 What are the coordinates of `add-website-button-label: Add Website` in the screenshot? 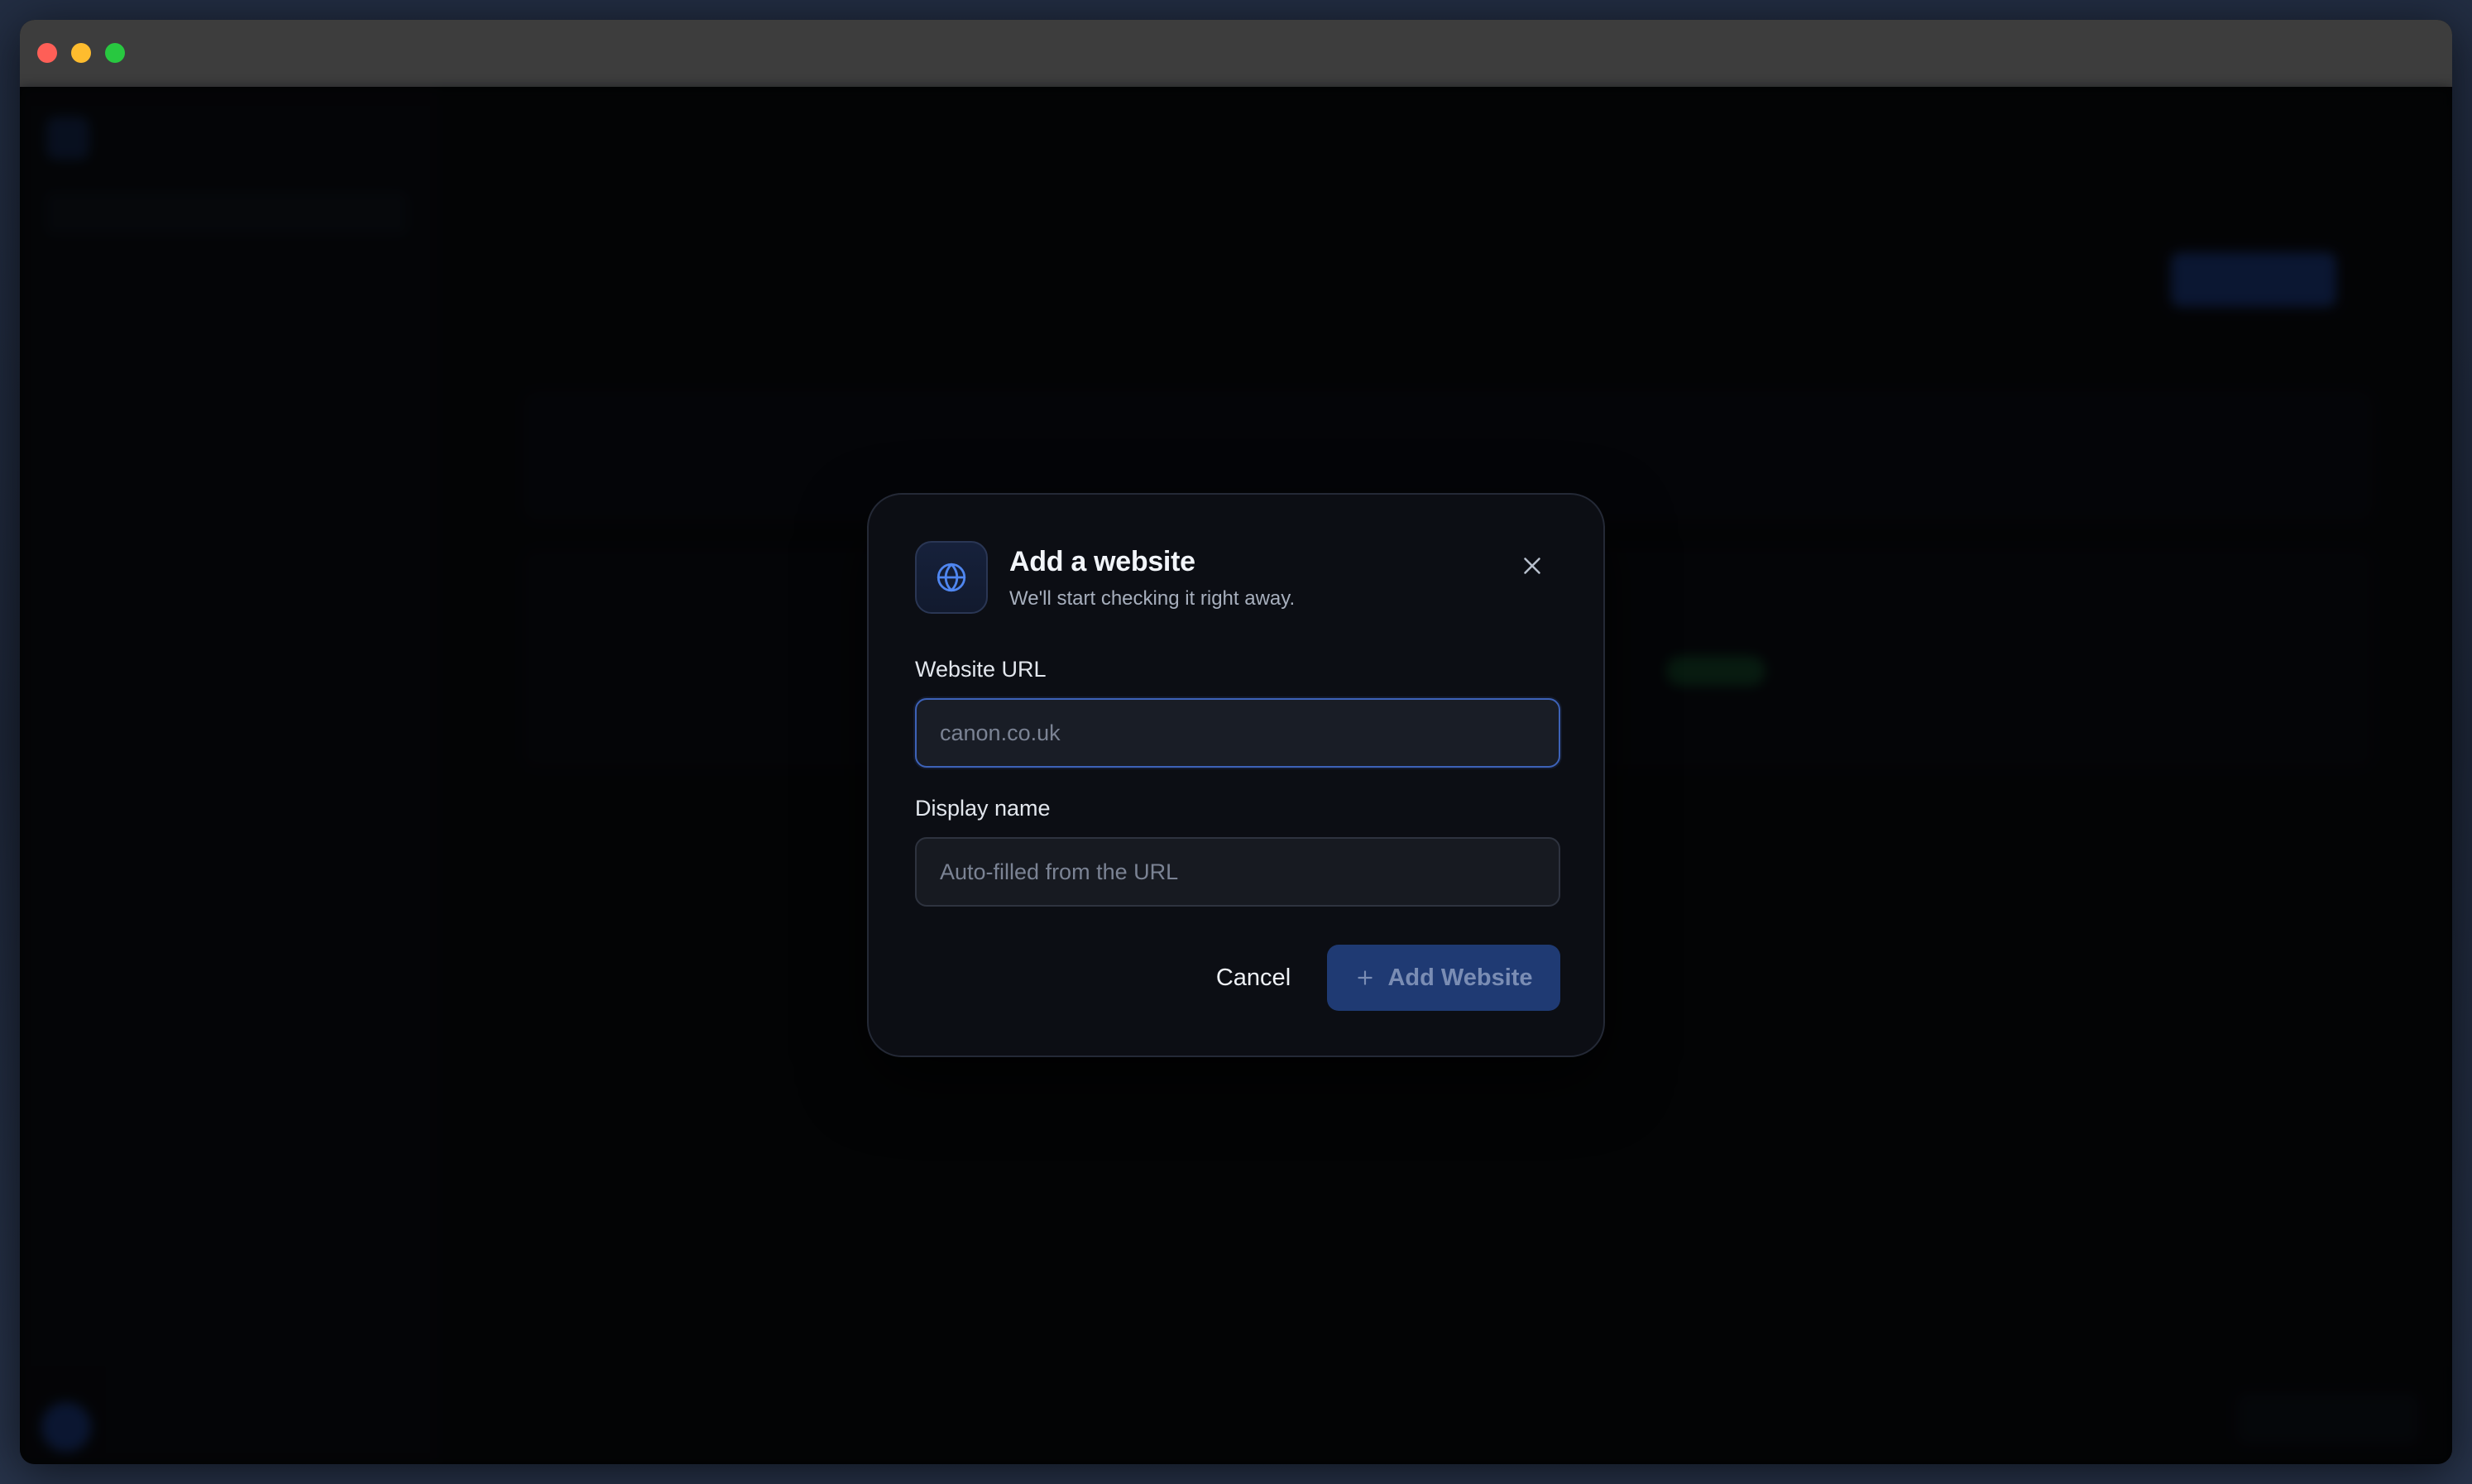 It's located at (1460, 977).